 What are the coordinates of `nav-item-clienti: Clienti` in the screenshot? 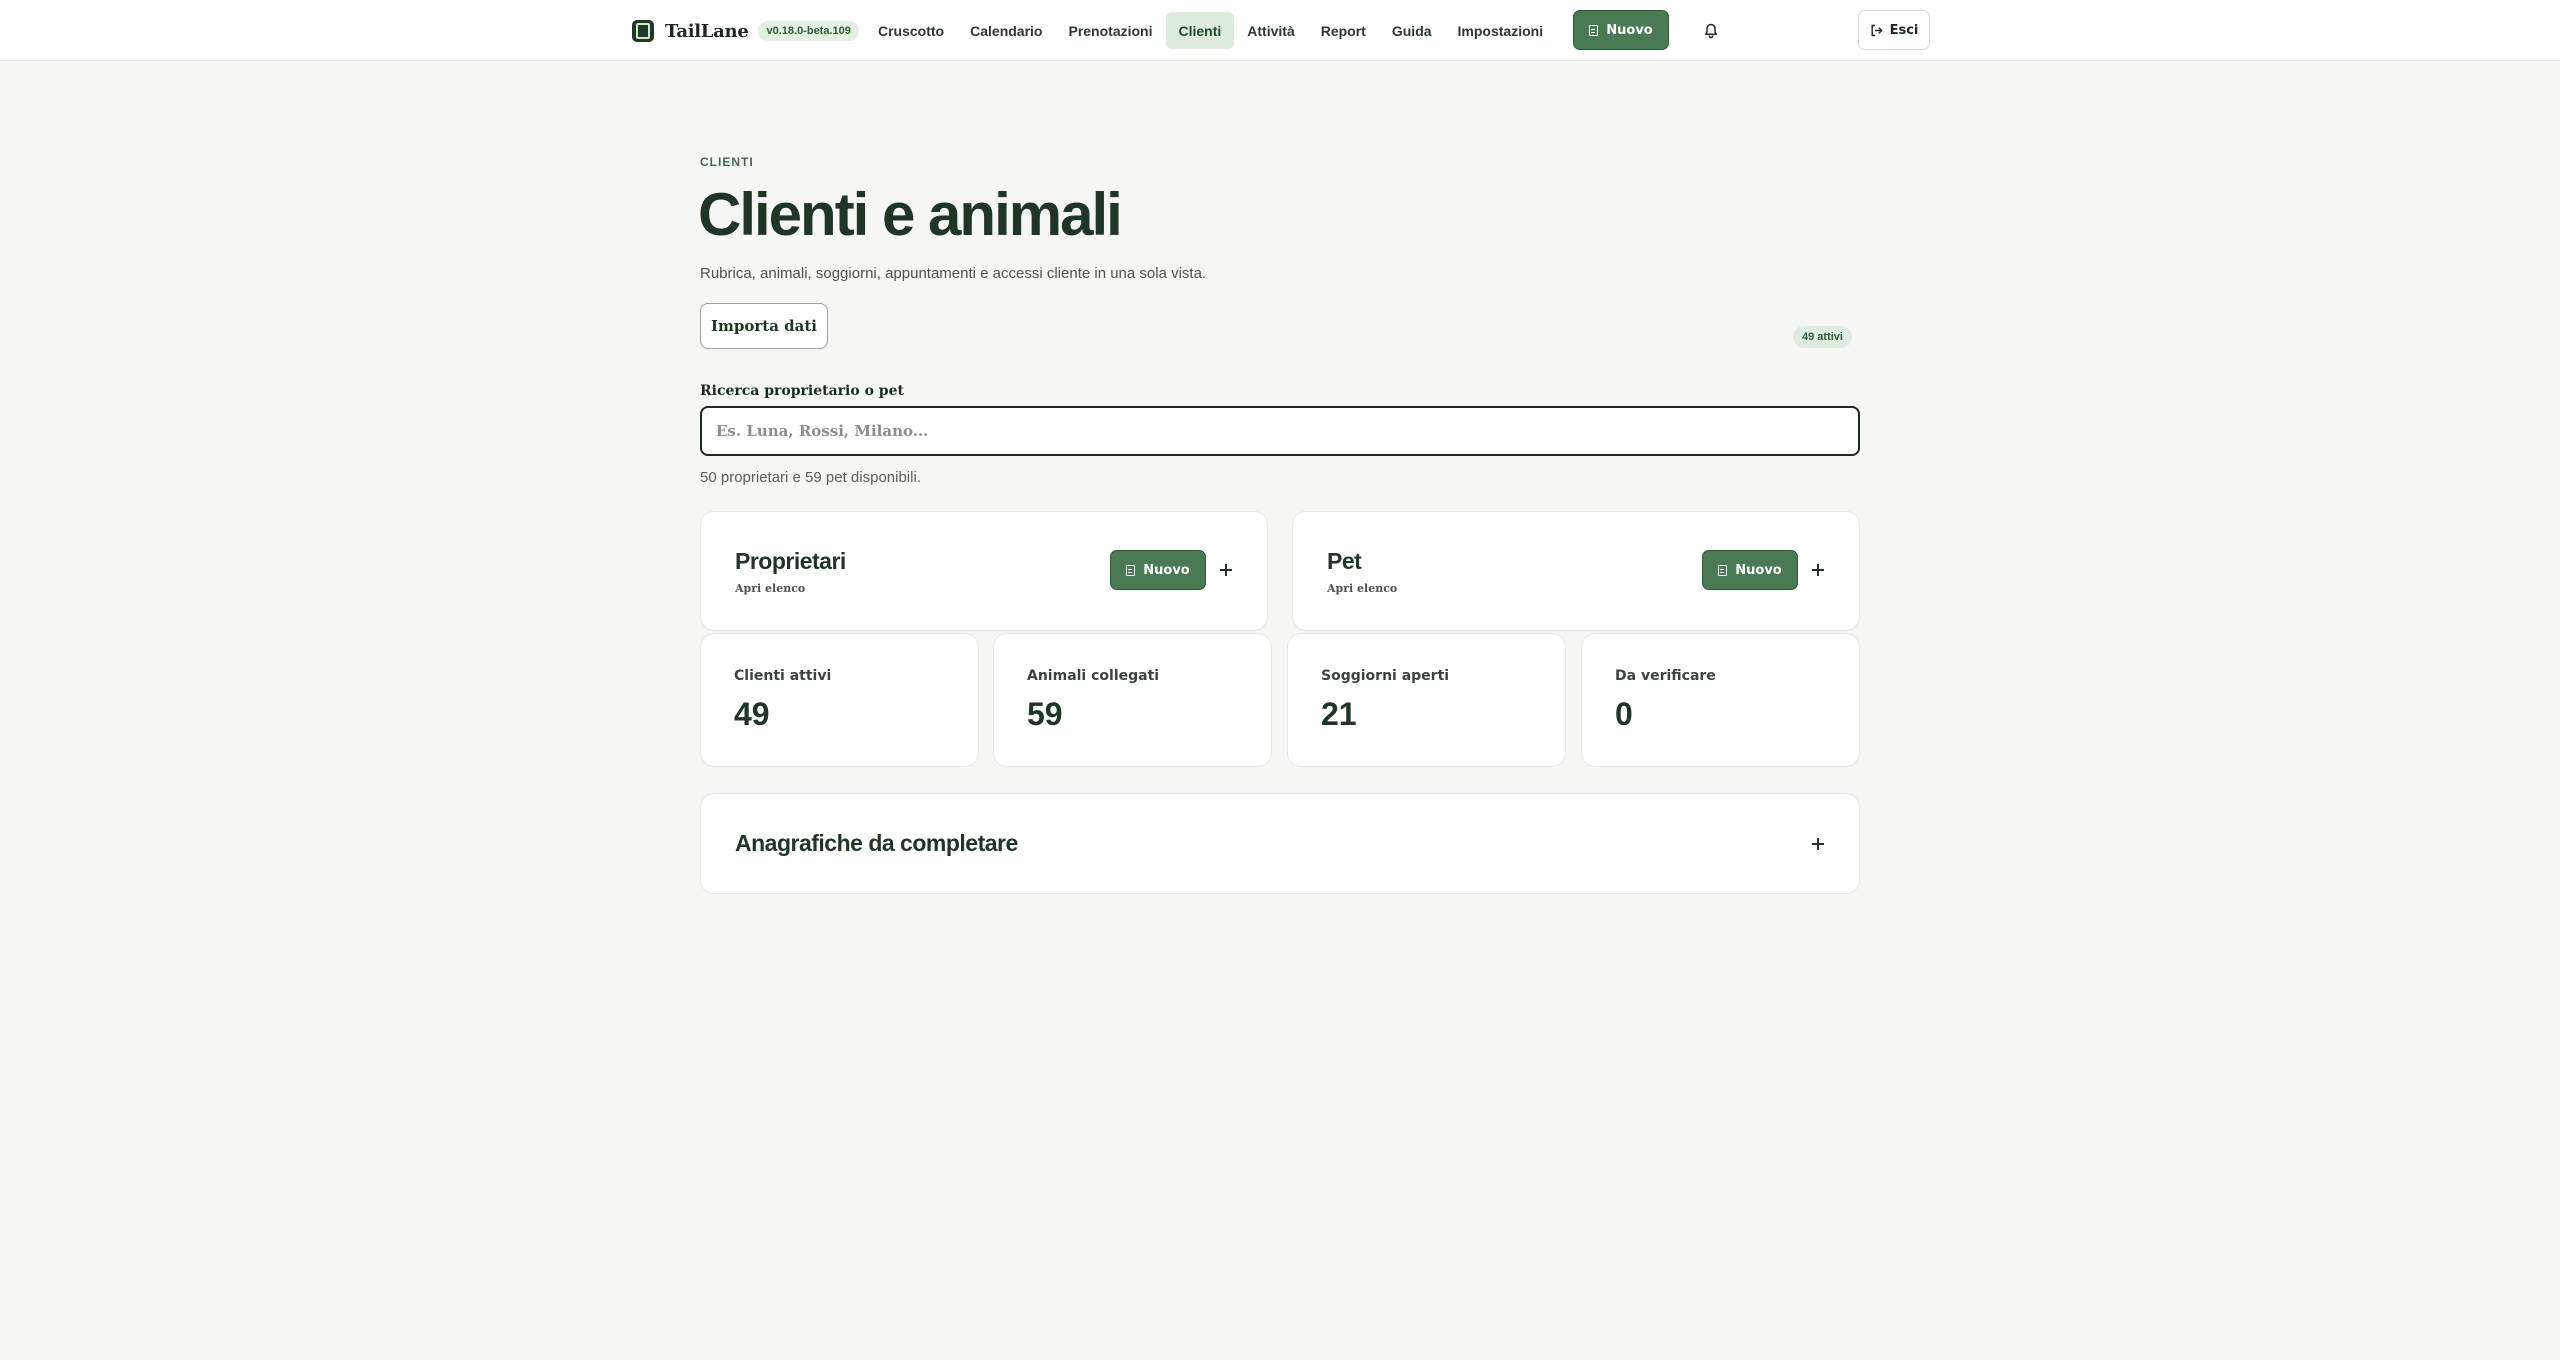 It's located at (1200, 30).